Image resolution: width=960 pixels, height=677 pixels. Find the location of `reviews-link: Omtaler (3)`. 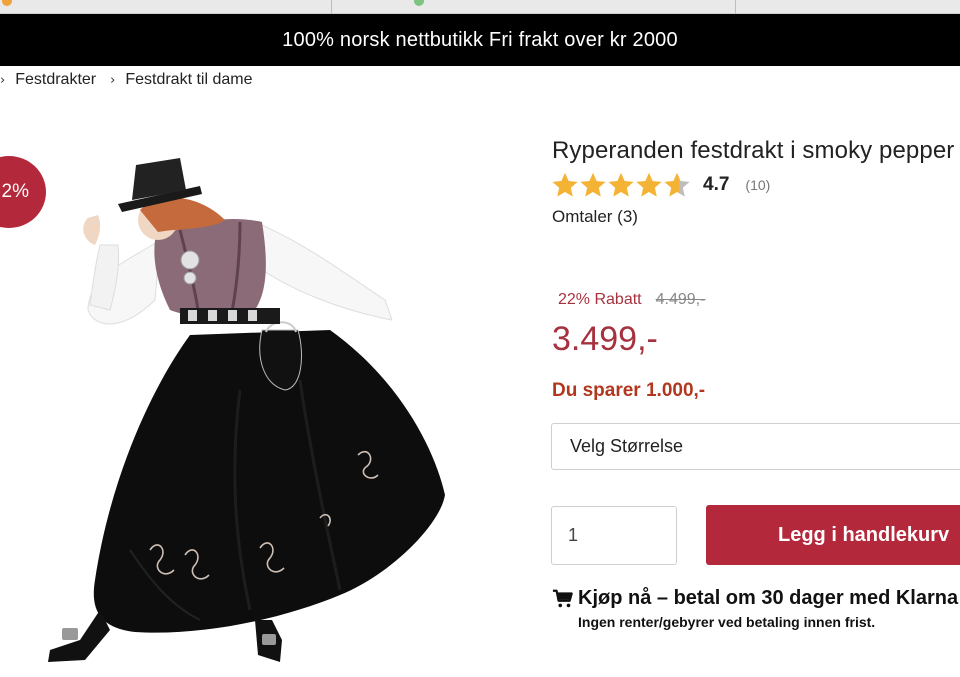

reviews-link: Omtaler (3) is located at coordinates (595, 217).